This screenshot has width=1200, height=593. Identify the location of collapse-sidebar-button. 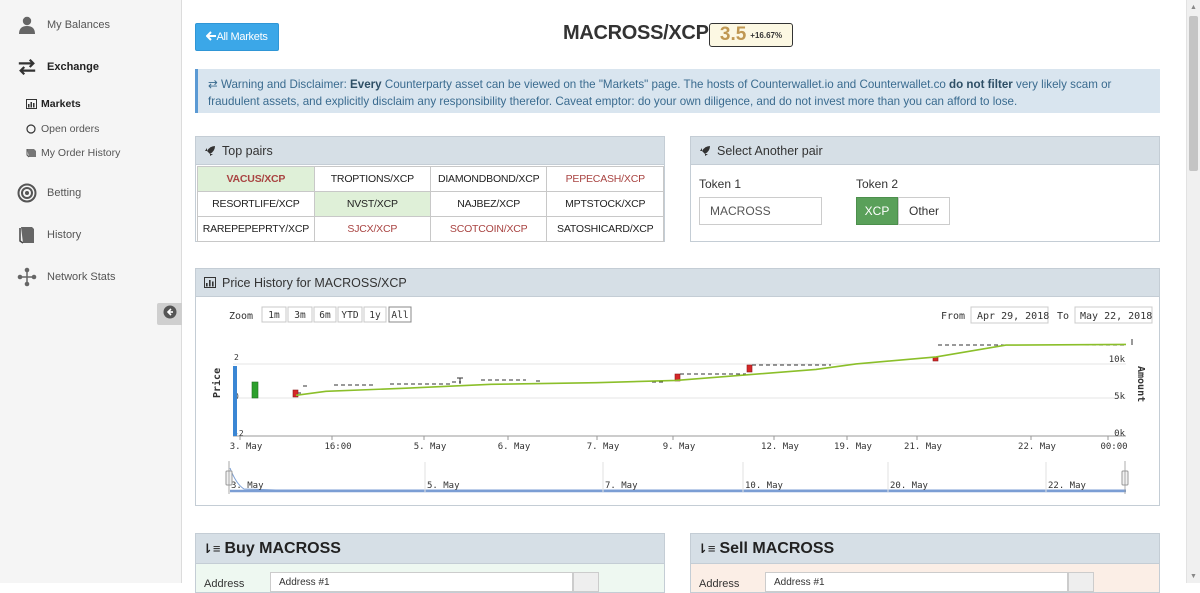
(169, 314).